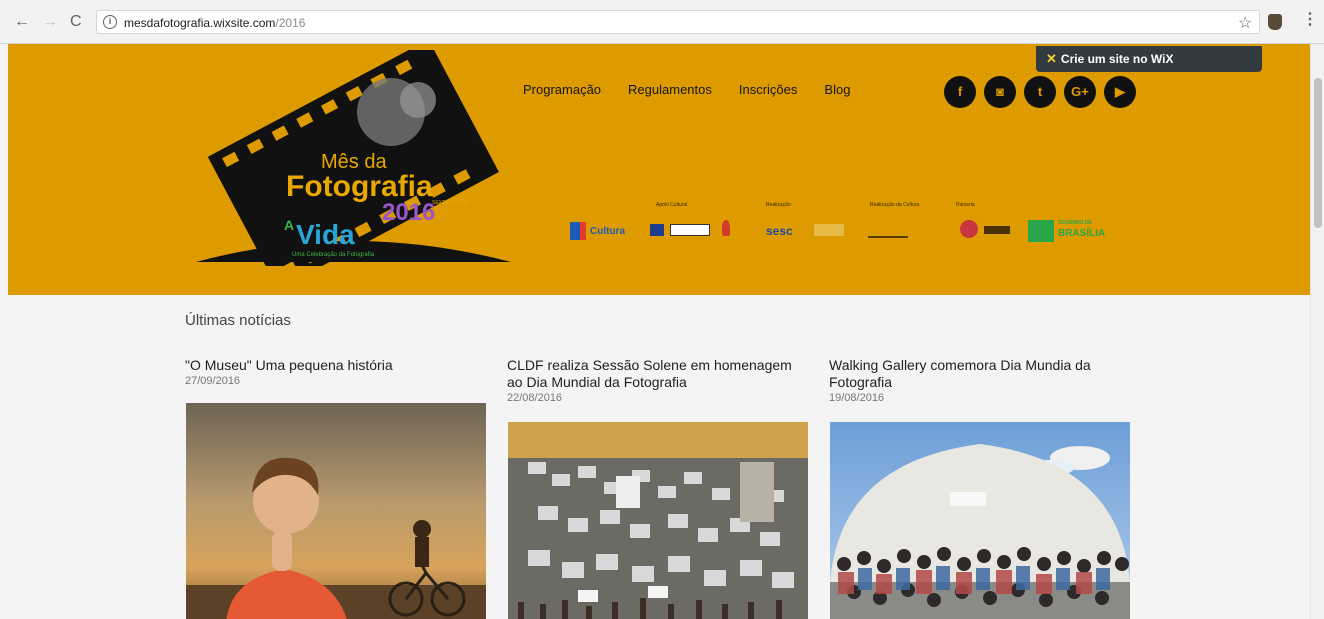 Image resolution: width=1324 pixels, height=619 pixels. I want to click on news-card-image-walking-gallery, so click(980, 520).